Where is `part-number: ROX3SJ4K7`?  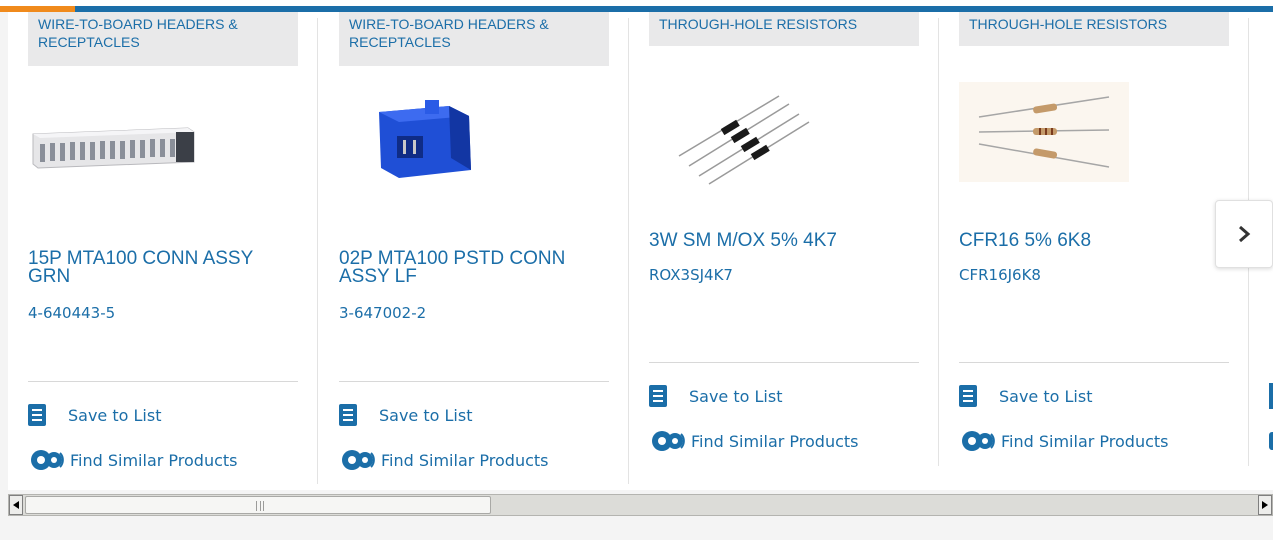
part-number: ROX3SJ4K7 is located at coordinates (691, 275).